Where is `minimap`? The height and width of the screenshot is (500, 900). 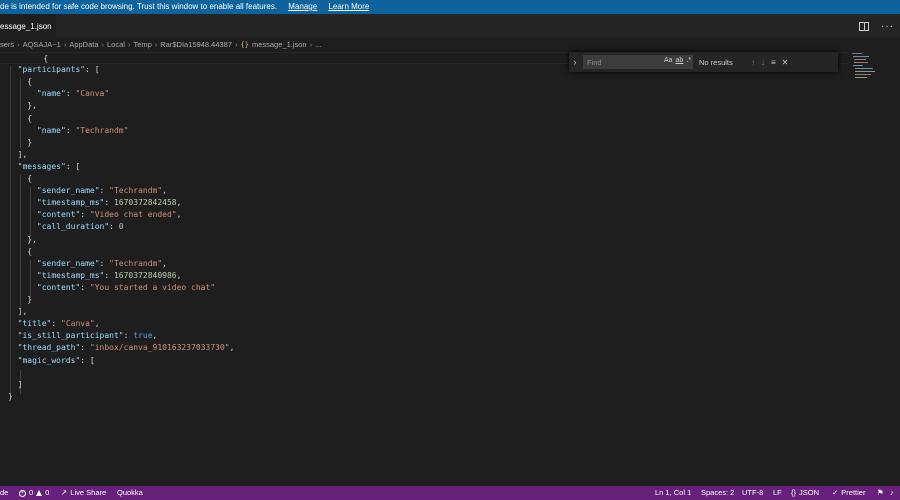
minimap is located at coordinates (874, 269).